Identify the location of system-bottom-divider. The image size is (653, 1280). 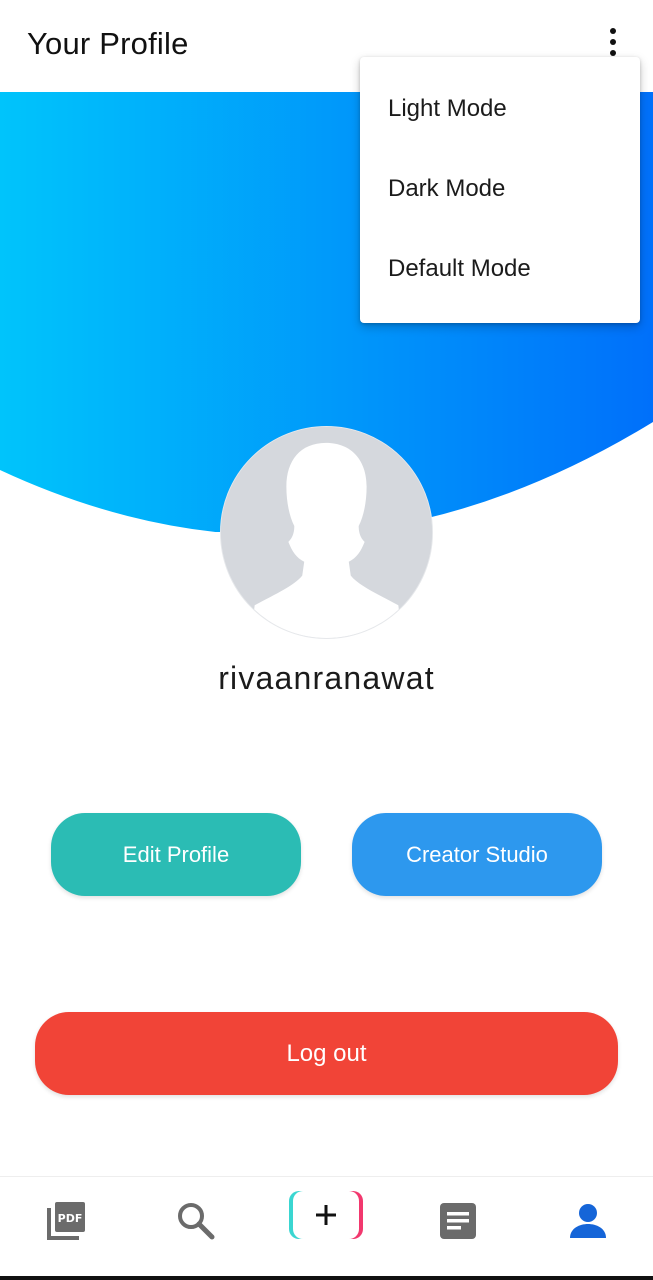
(326, 1278).